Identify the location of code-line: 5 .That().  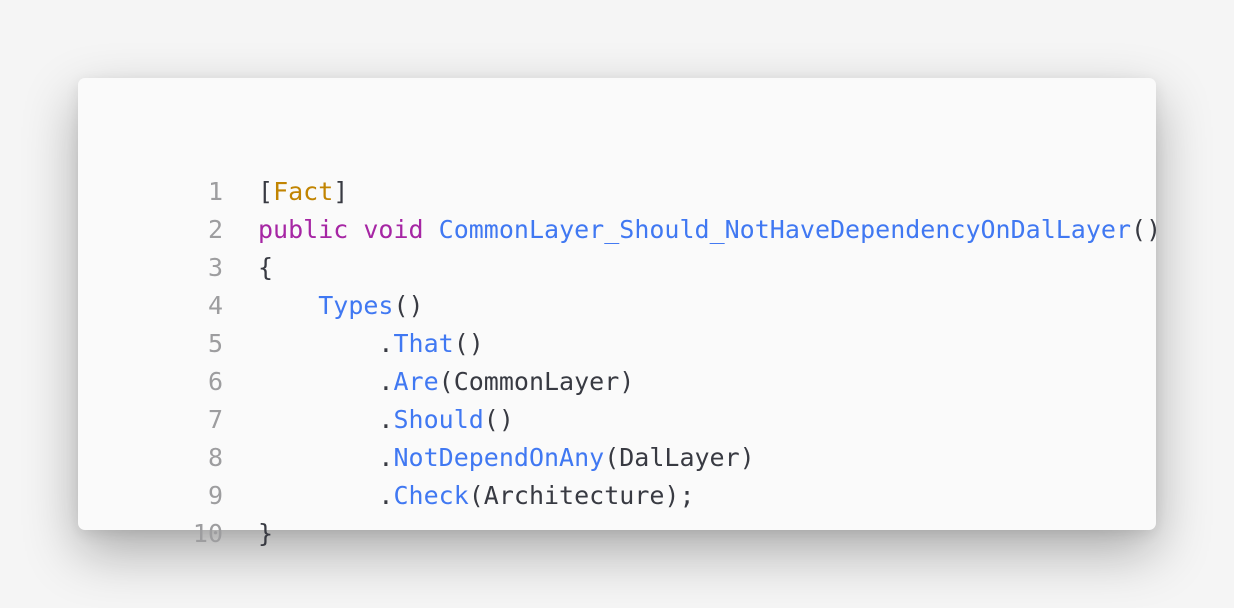
(281, 344).